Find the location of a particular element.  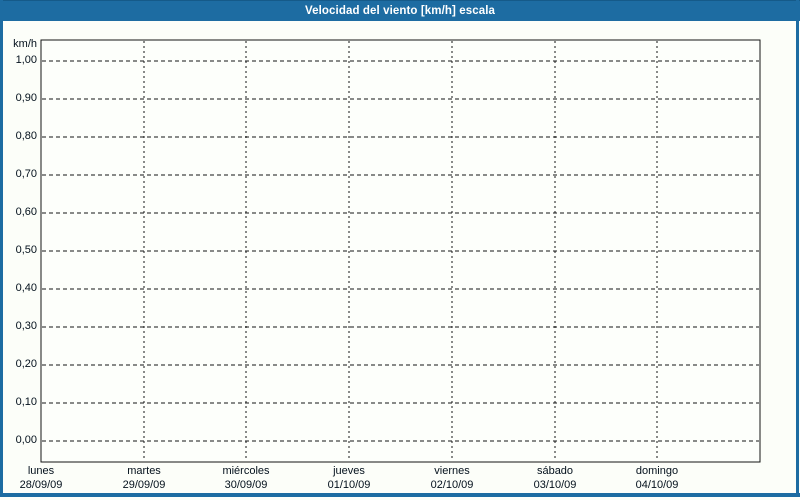

y-tick-label: 0,90 is located at coordinates (26, 98).